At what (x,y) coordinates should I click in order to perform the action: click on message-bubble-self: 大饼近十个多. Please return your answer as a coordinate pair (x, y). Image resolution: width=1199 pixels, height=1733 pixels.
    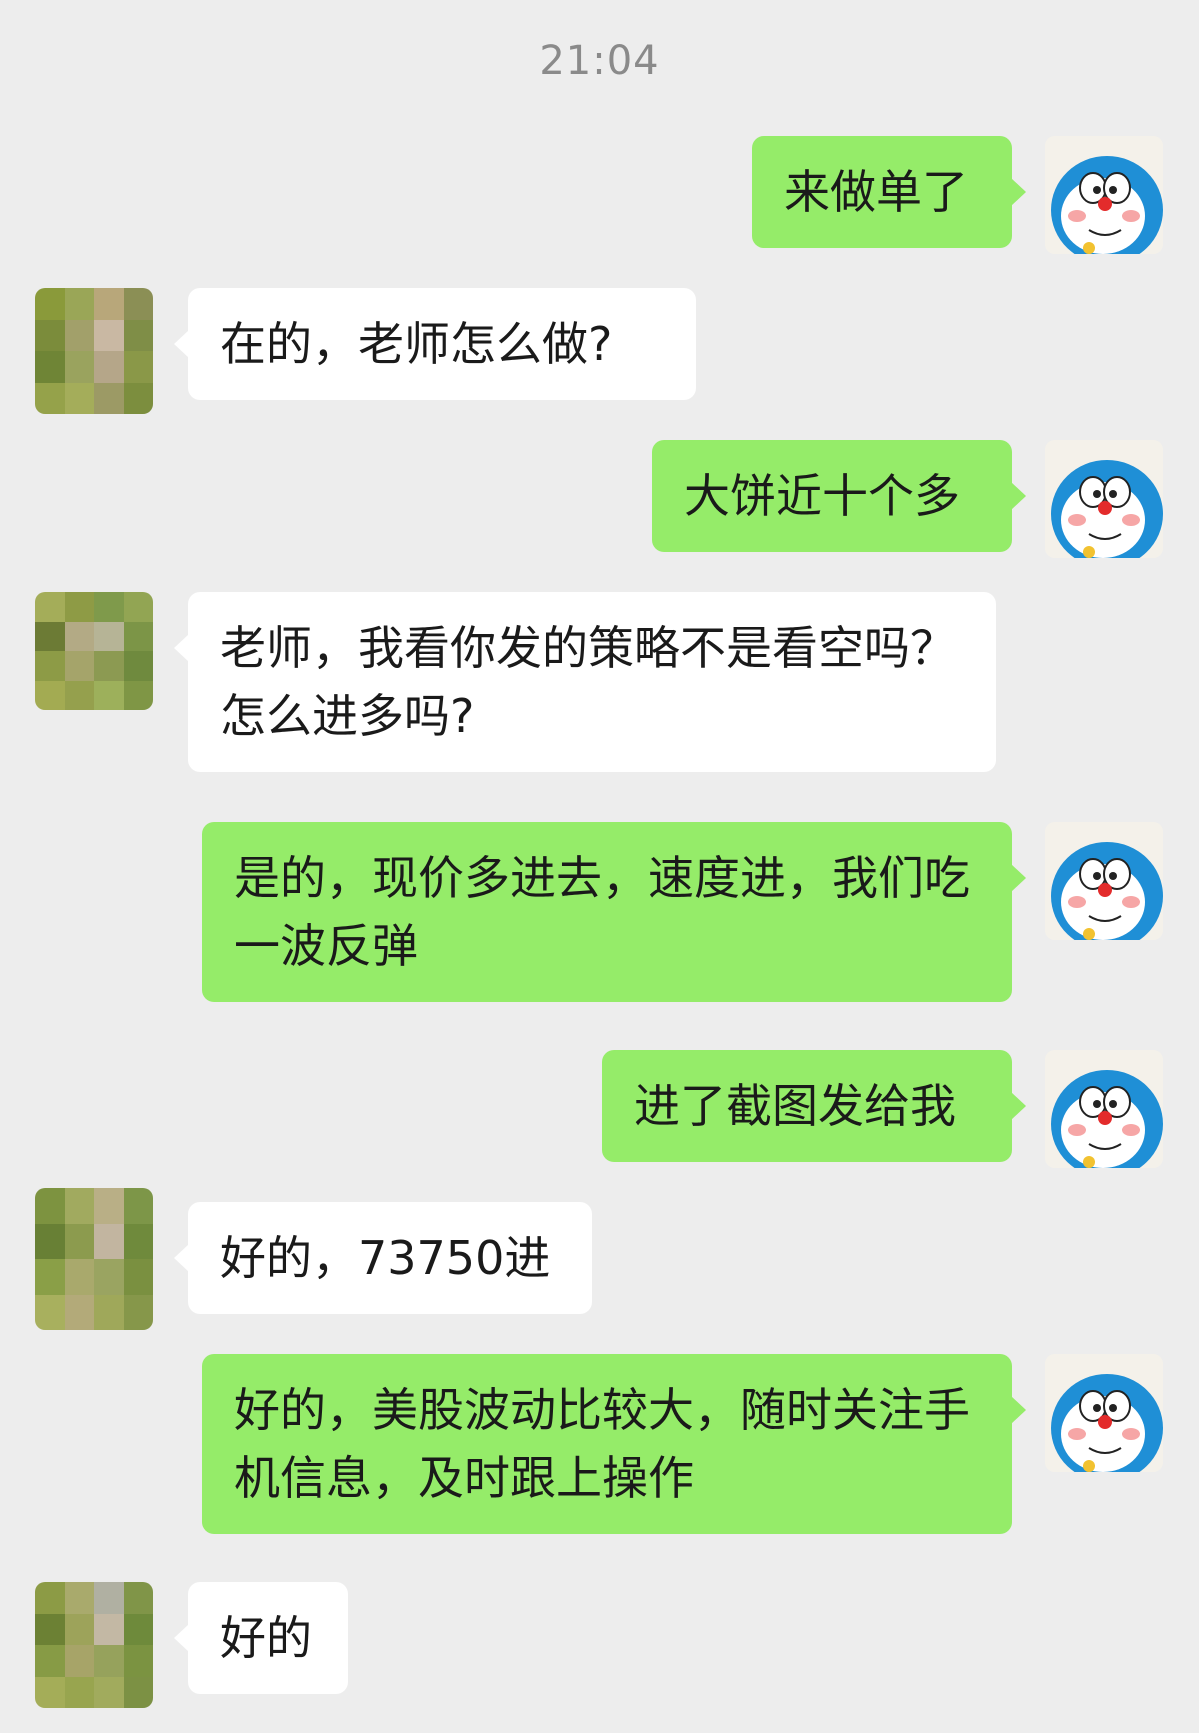
    Looking at the image, I should click on (839, 496).